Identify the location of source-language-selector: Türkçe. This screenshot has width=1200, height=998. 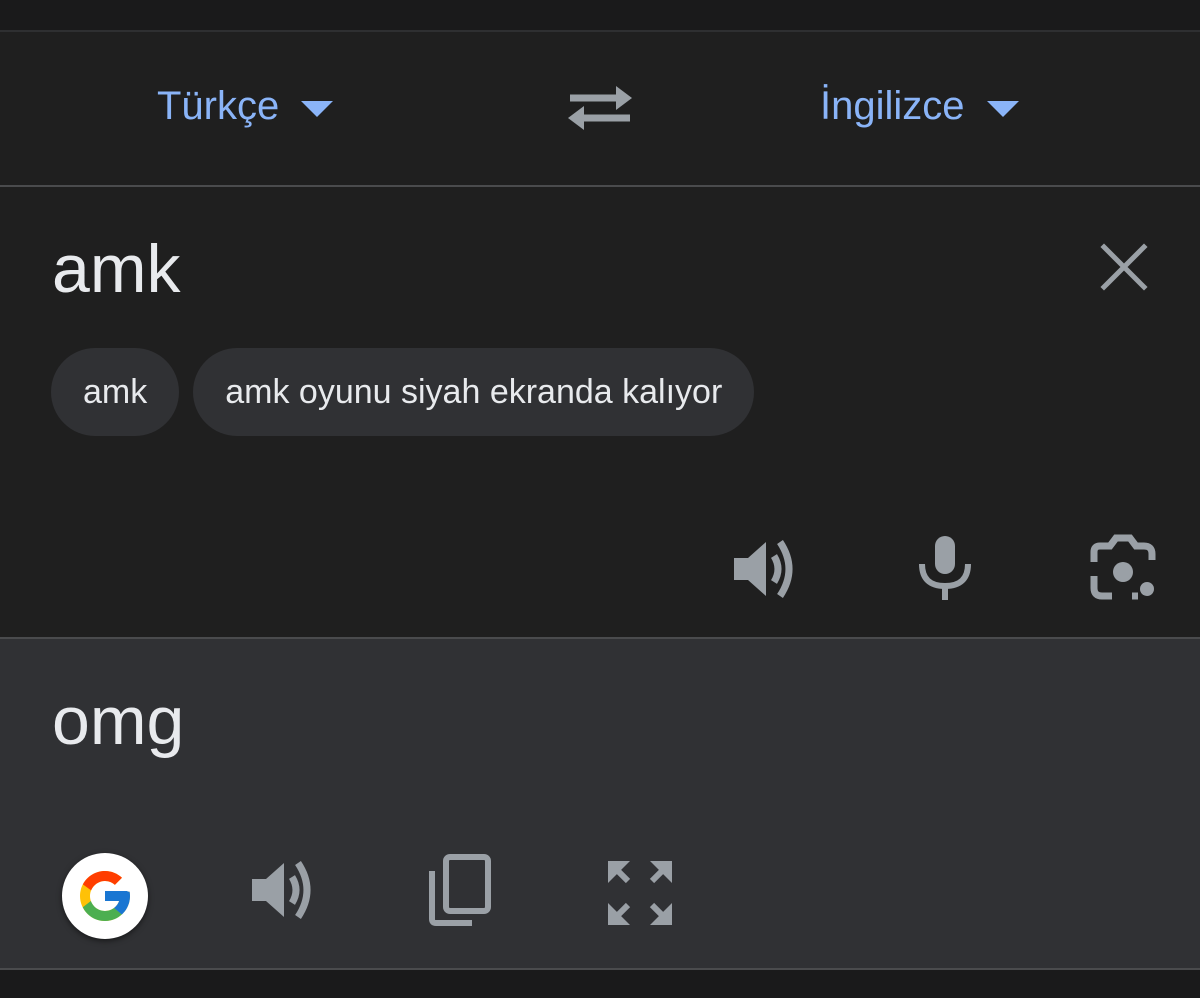
(245, 106).